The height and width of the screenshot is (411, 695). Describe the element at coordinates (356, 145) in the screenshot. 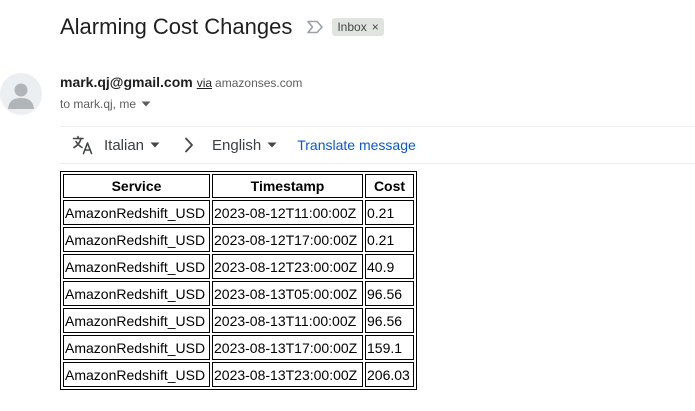

I see `translate-message-link: Translate message` at that location.